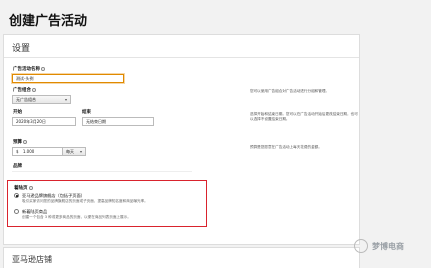 The image size is (431, 268). What do you see at coordinates (107, 203) in the screenshot?
I see `highlight-box` at bounding box center [107, 203].